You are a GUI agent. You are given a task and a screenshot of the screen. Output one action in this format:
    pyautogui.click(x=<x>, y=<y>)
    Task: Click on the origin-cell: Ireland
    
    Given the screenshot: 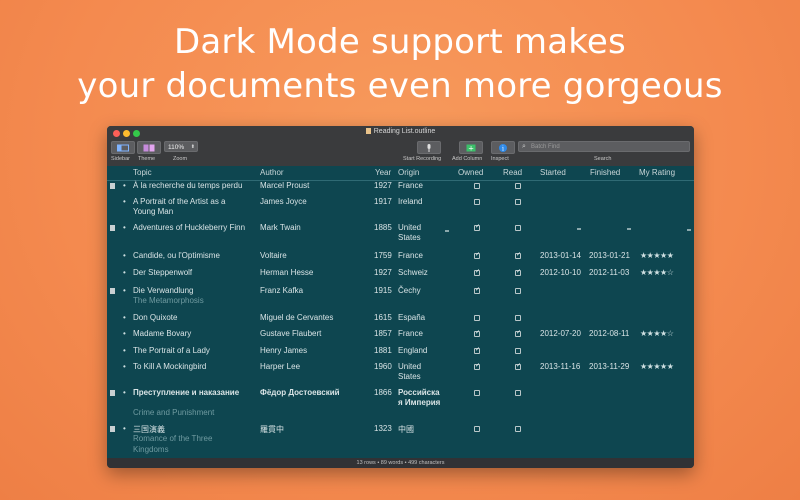 What is the action you would take?
    pyautogui.click(x=410, y=201)
    